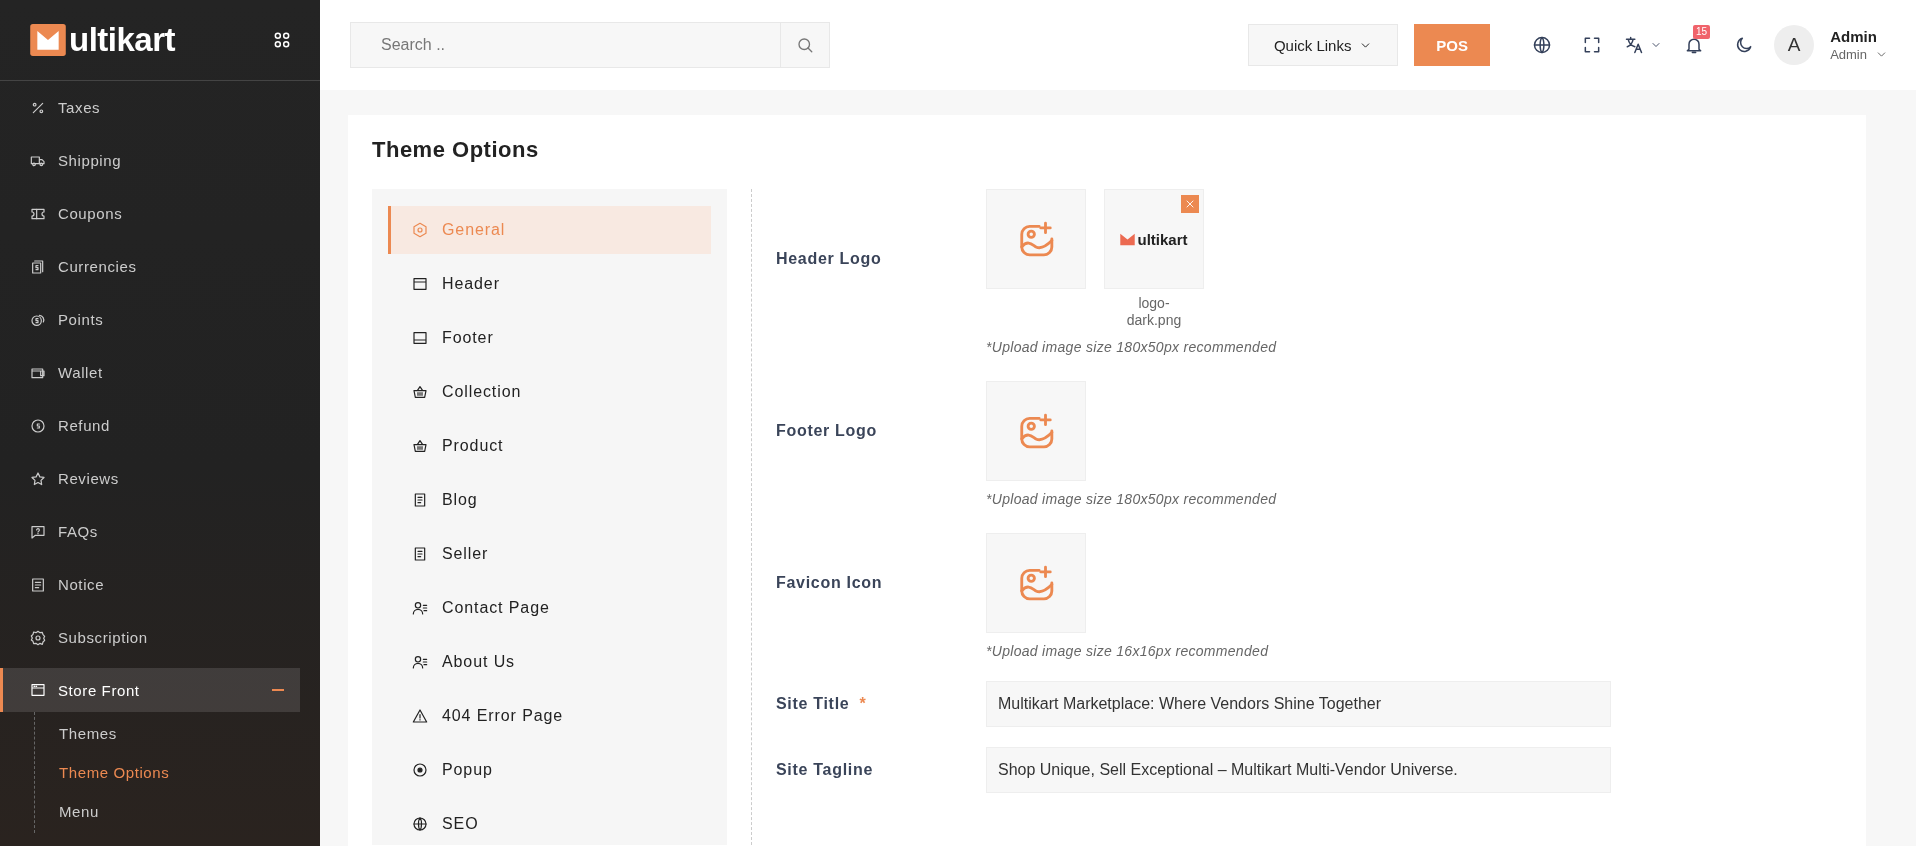 The width and height of the screenshot is (1916, 846). I want to click on sidebar-item: Store Front, so click(150, 690).